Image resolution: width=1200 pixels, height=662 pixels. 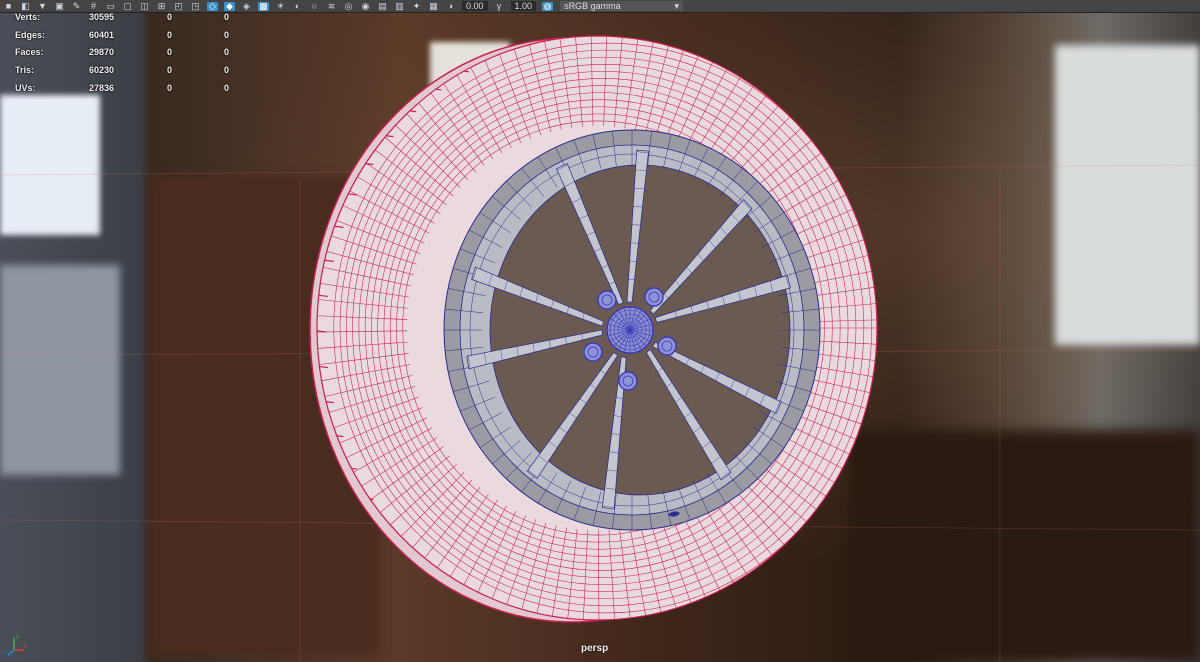 I want to click on axis-label-z: z, so click(x=5, y=653).